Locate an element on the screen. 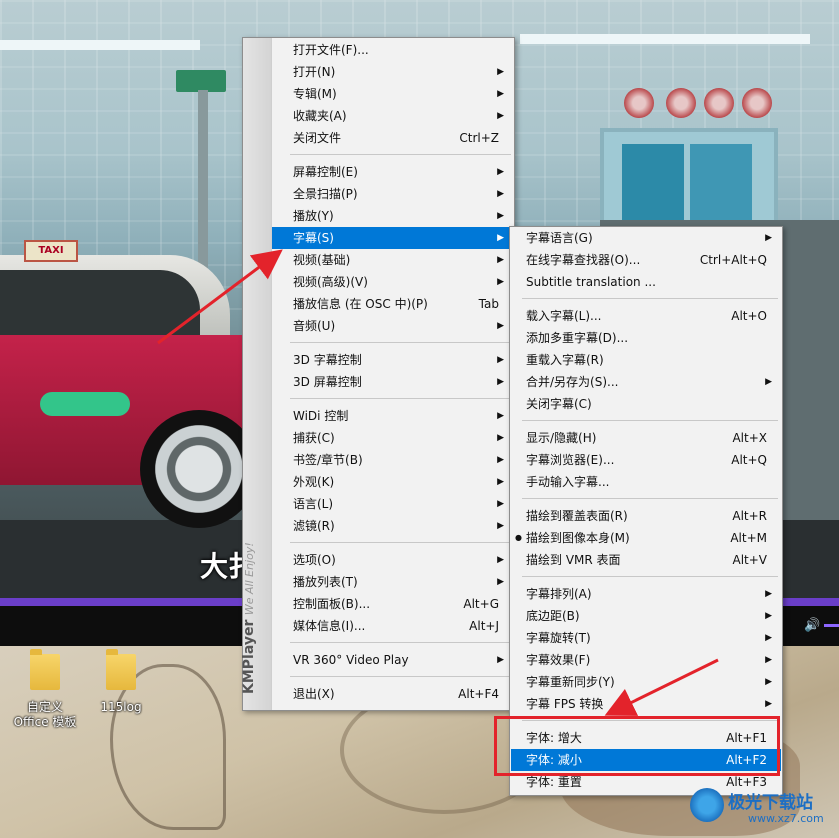 This screenshot has height=838, width=839. menu-item: 收藏夹(A) ▶ is located at coordinates (392, 116).